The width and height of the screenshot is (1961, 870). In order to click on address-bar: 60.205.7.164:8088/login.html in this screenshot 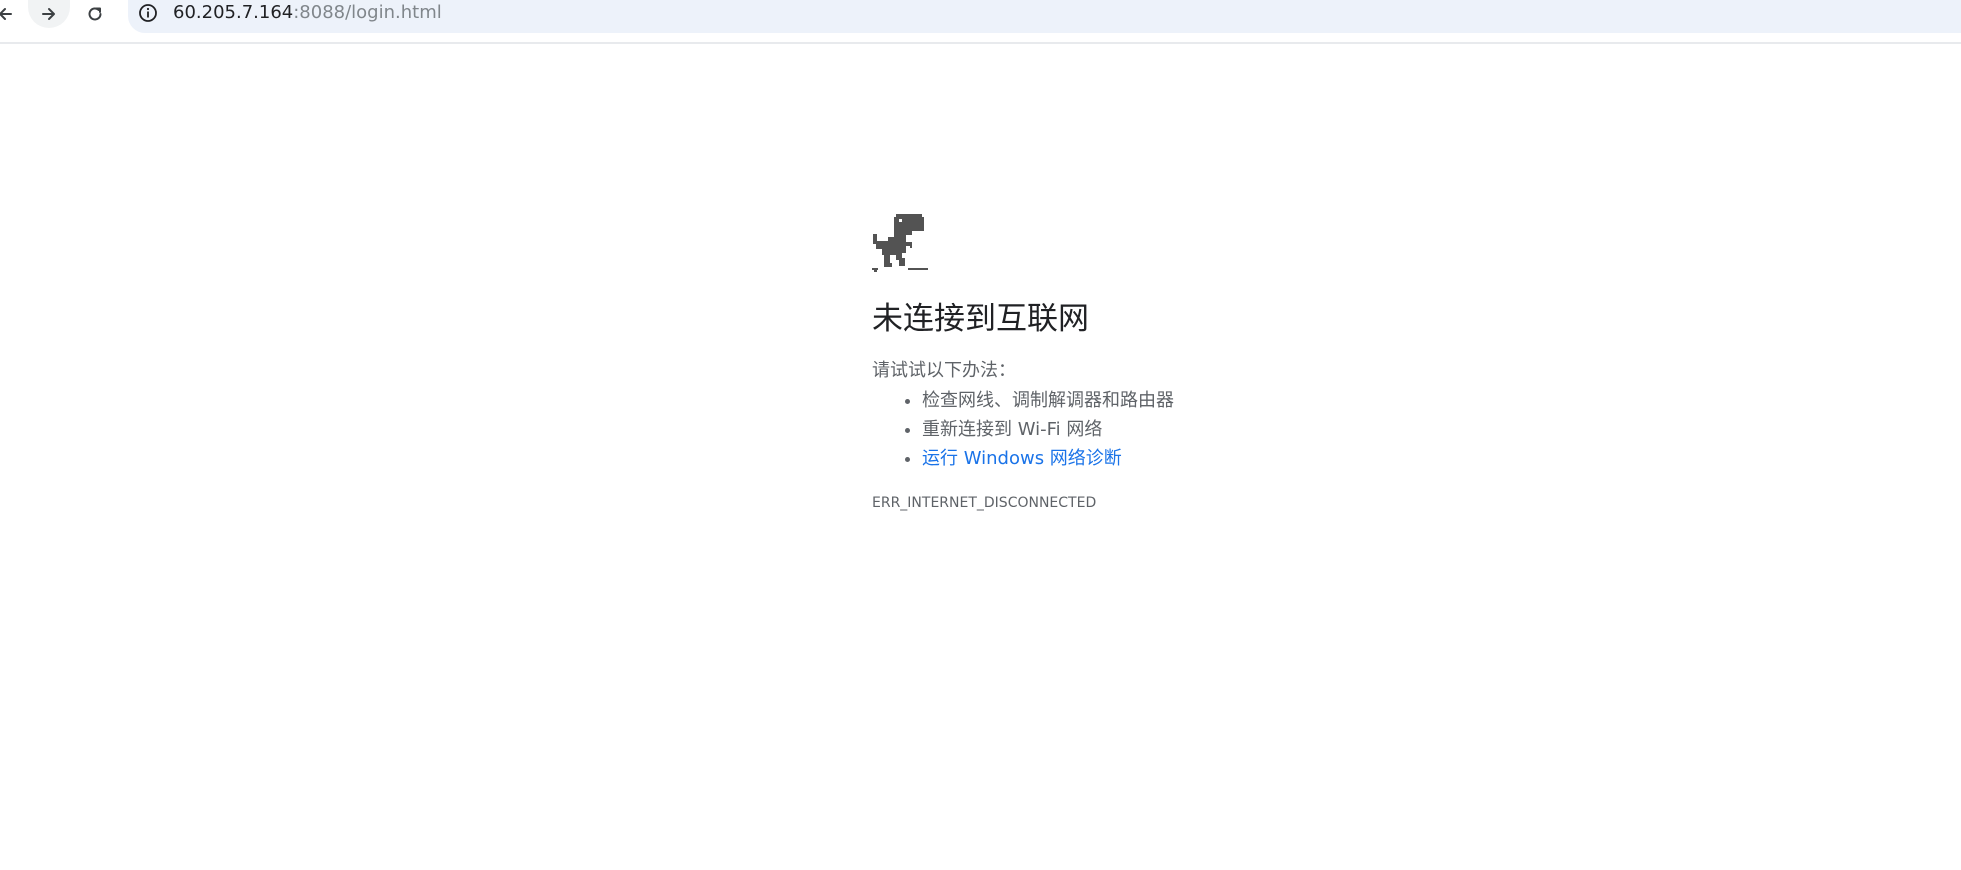, I will do `click(1044, 16)`.